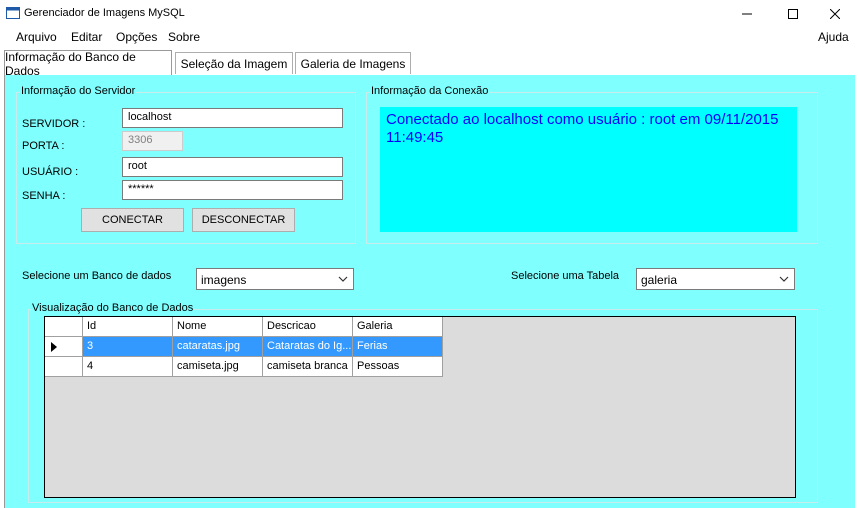 This screenshot has height=508, width=858. Describe the element at coordinates (430, 91) in the screenshot. I see `connection-info-legend: Informação da Conexão` at that location.